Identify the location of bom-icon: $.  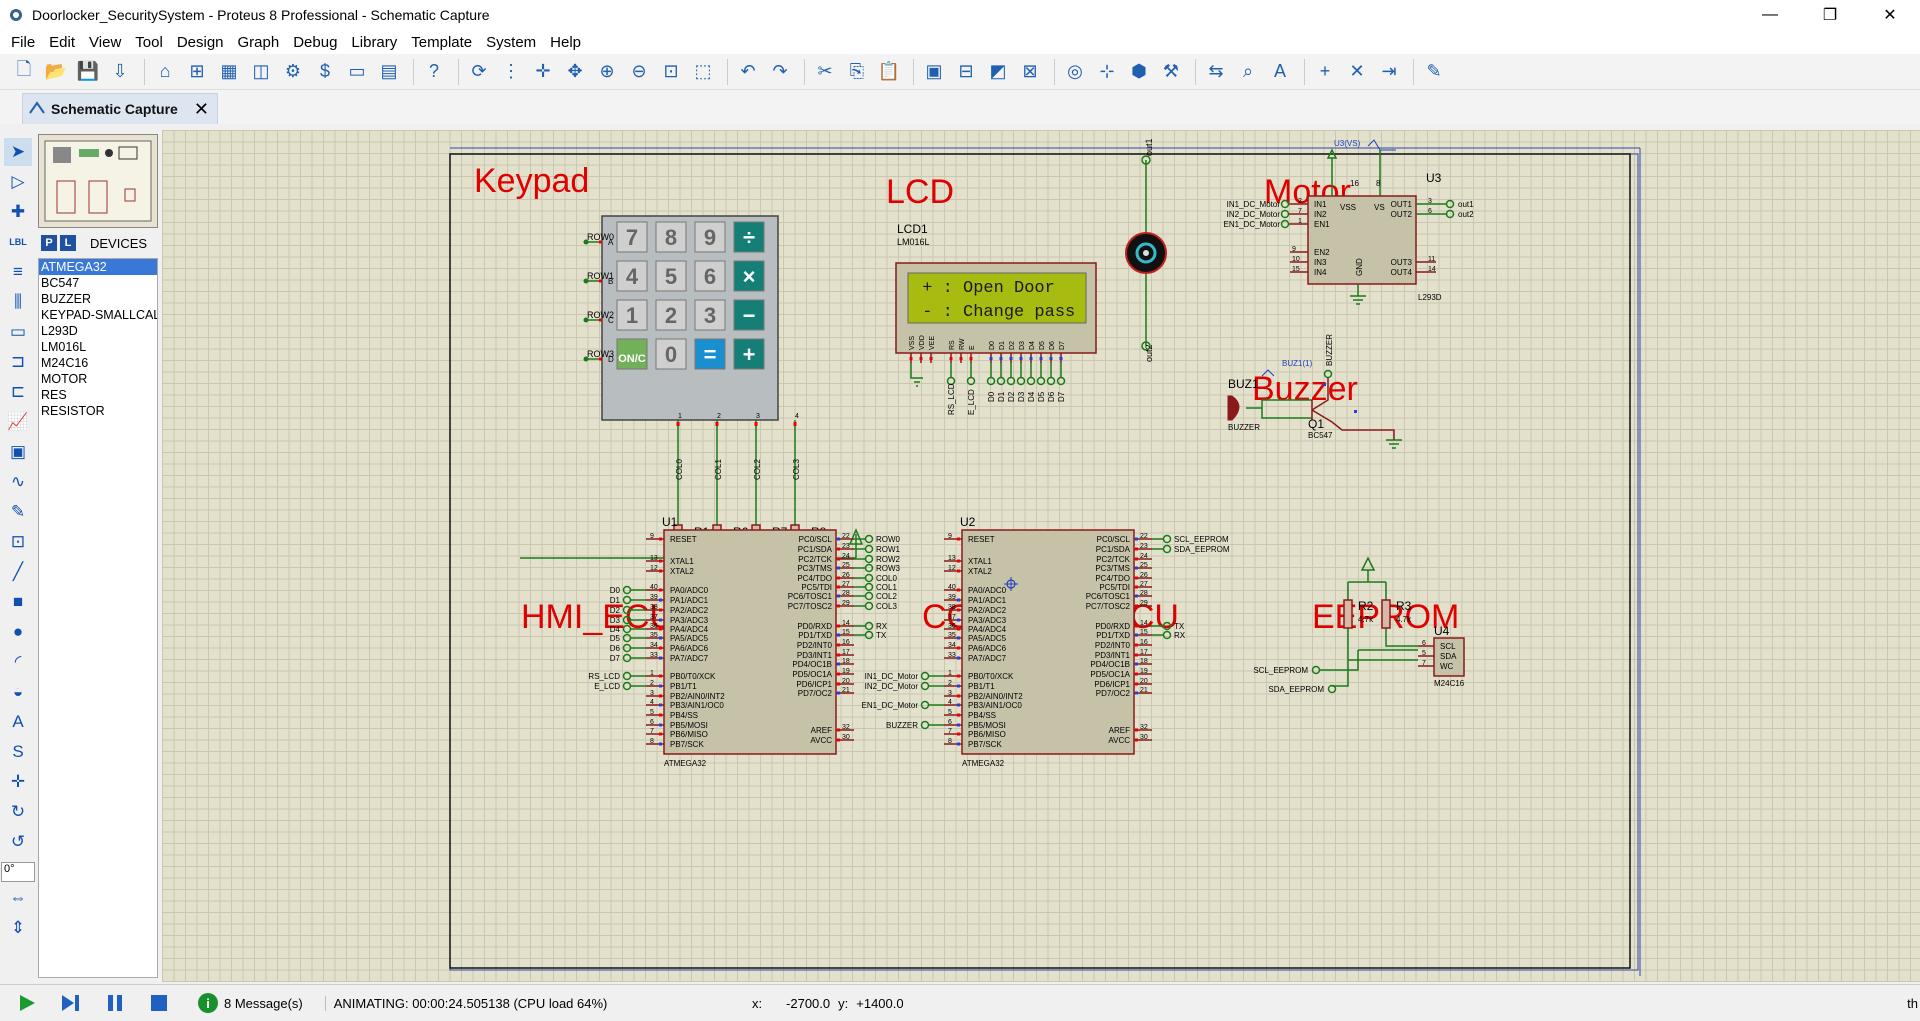
(325, 72).